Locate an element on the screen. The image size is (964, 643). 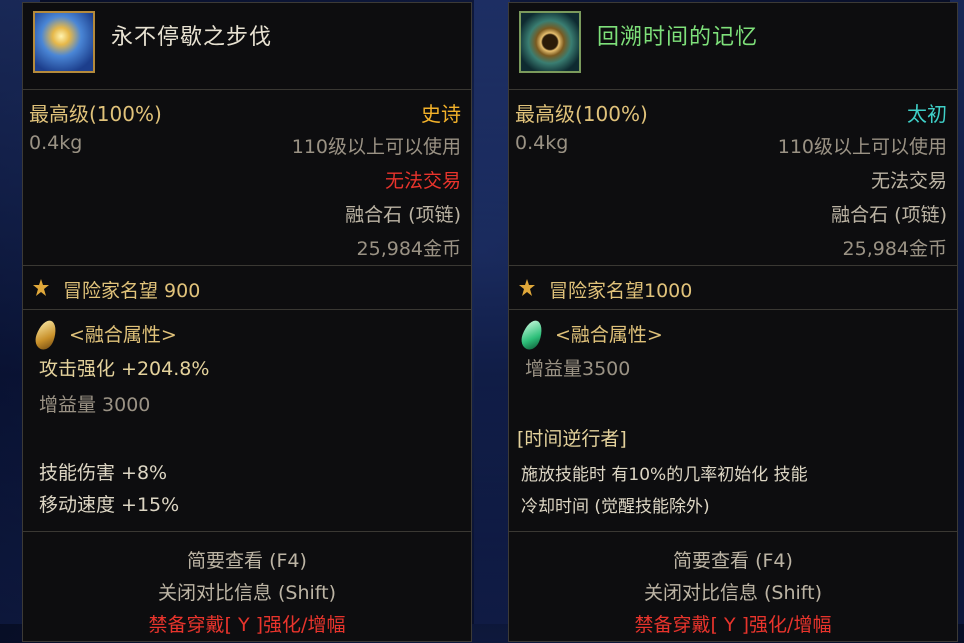
fusion-stone-clock-icon is located at coordinates (550, 42).